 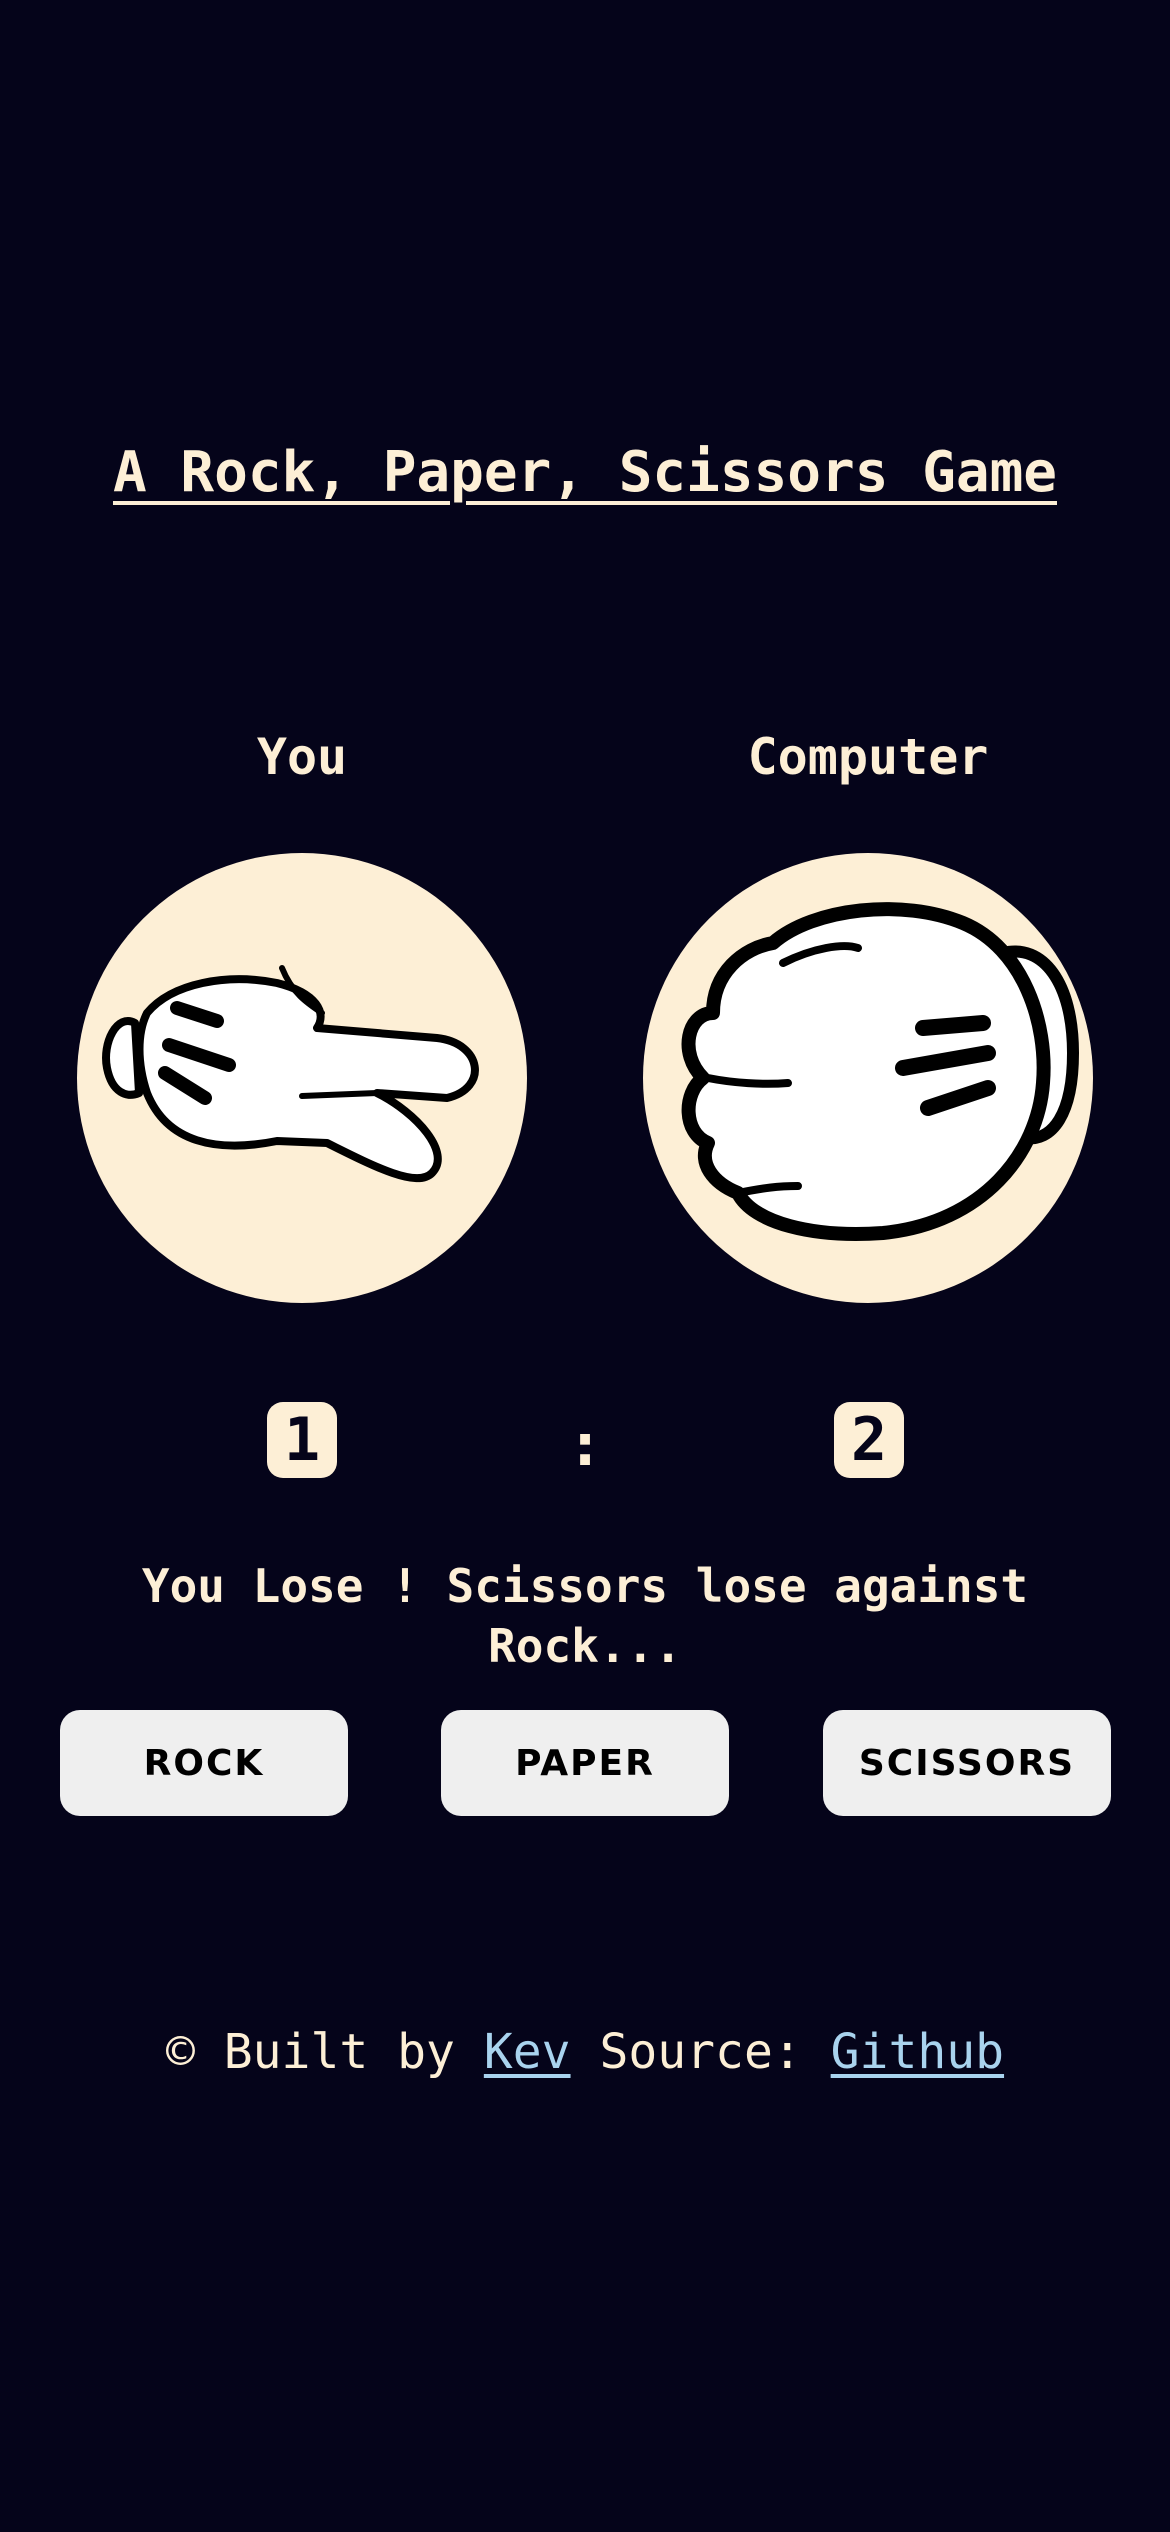 I want to click on github-link: Github, so click(x=917, y=2052).